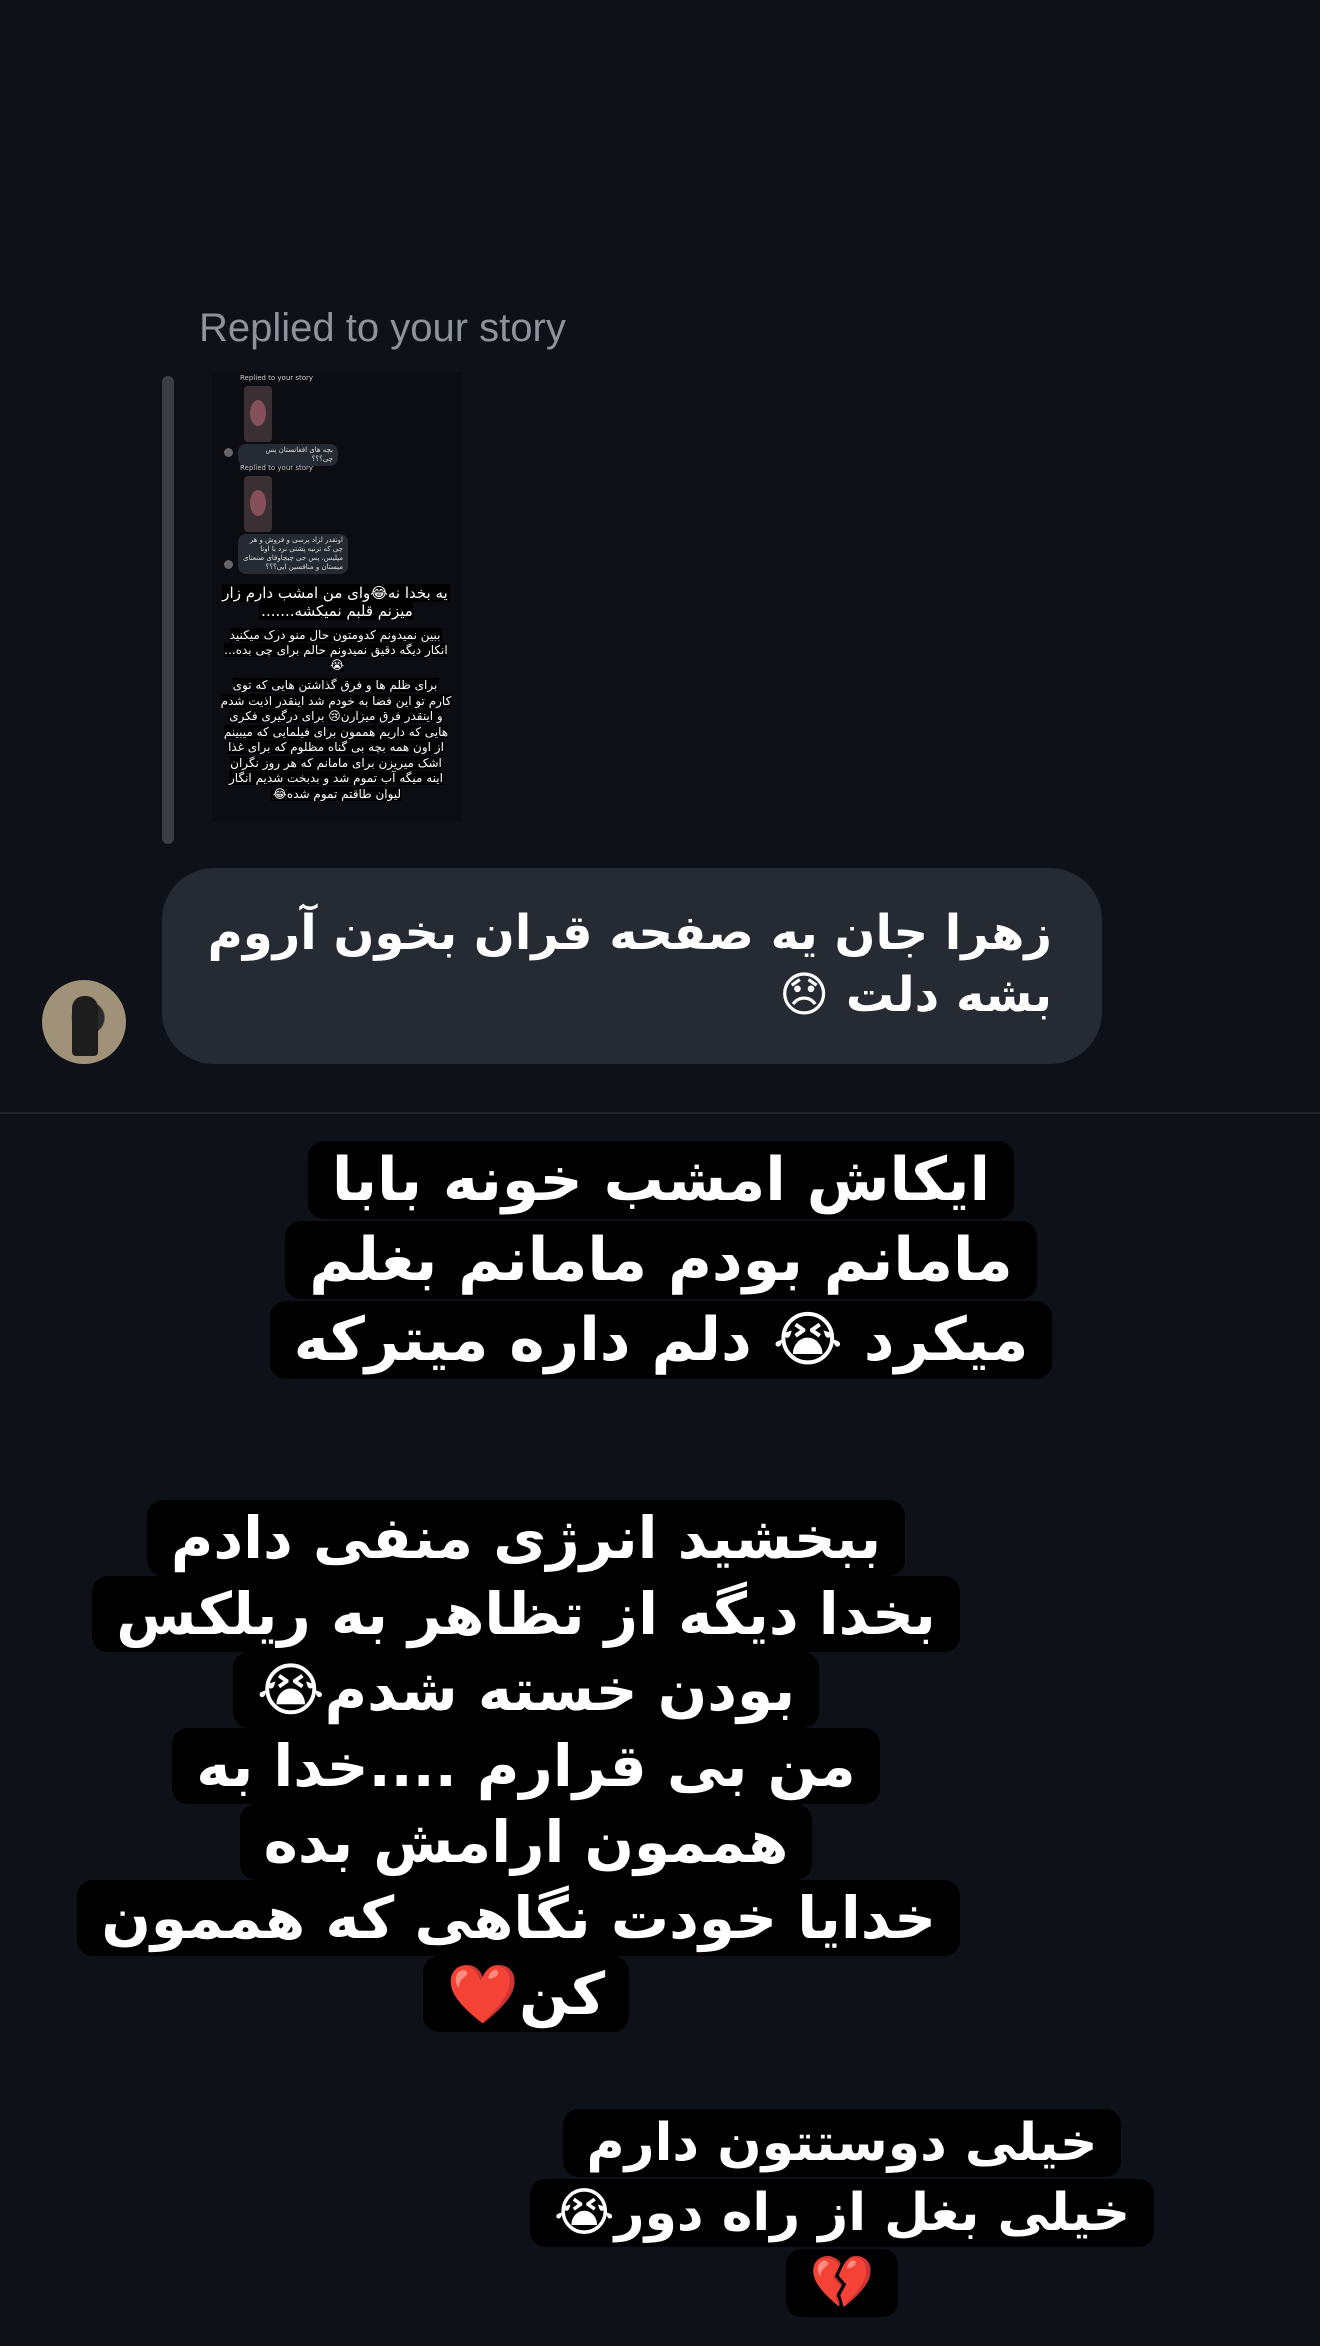  Describe the element at coordinates (277, 378) in the screenshot. I see `thumb-header-1: Replied to your story` at that location.